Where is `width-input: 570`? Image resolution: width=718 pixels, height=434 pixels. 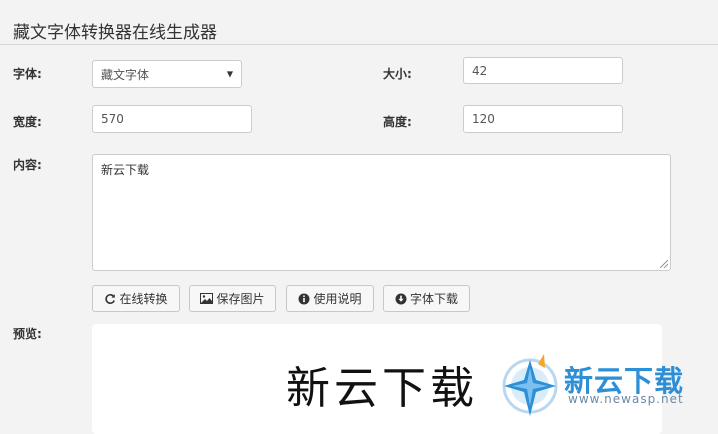 width-input: 570 is located at coordinates (172, 119).